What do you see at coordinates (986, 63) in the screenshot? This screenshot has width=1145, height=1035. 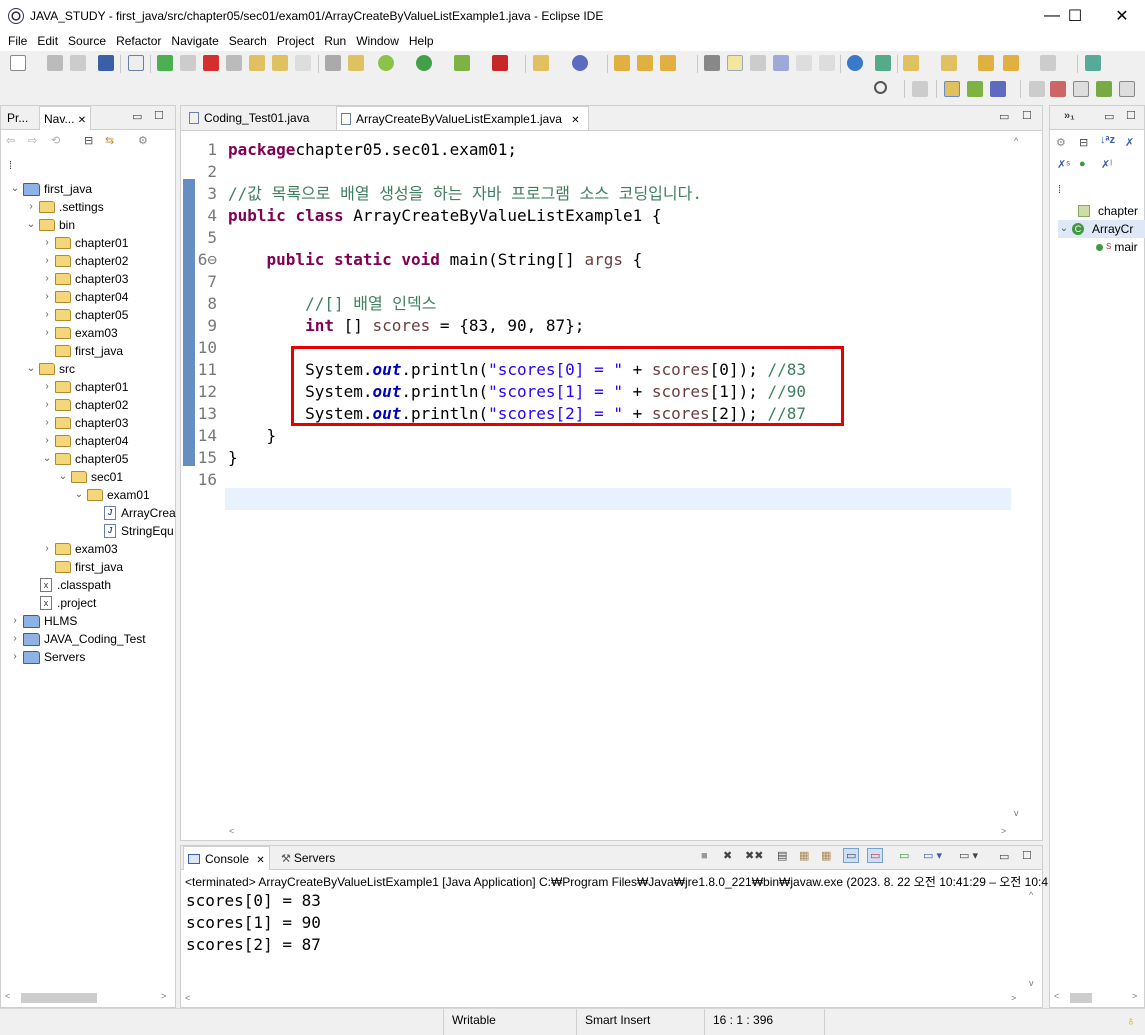 I see `last-edit-icon` at bounding box center [986, 63].